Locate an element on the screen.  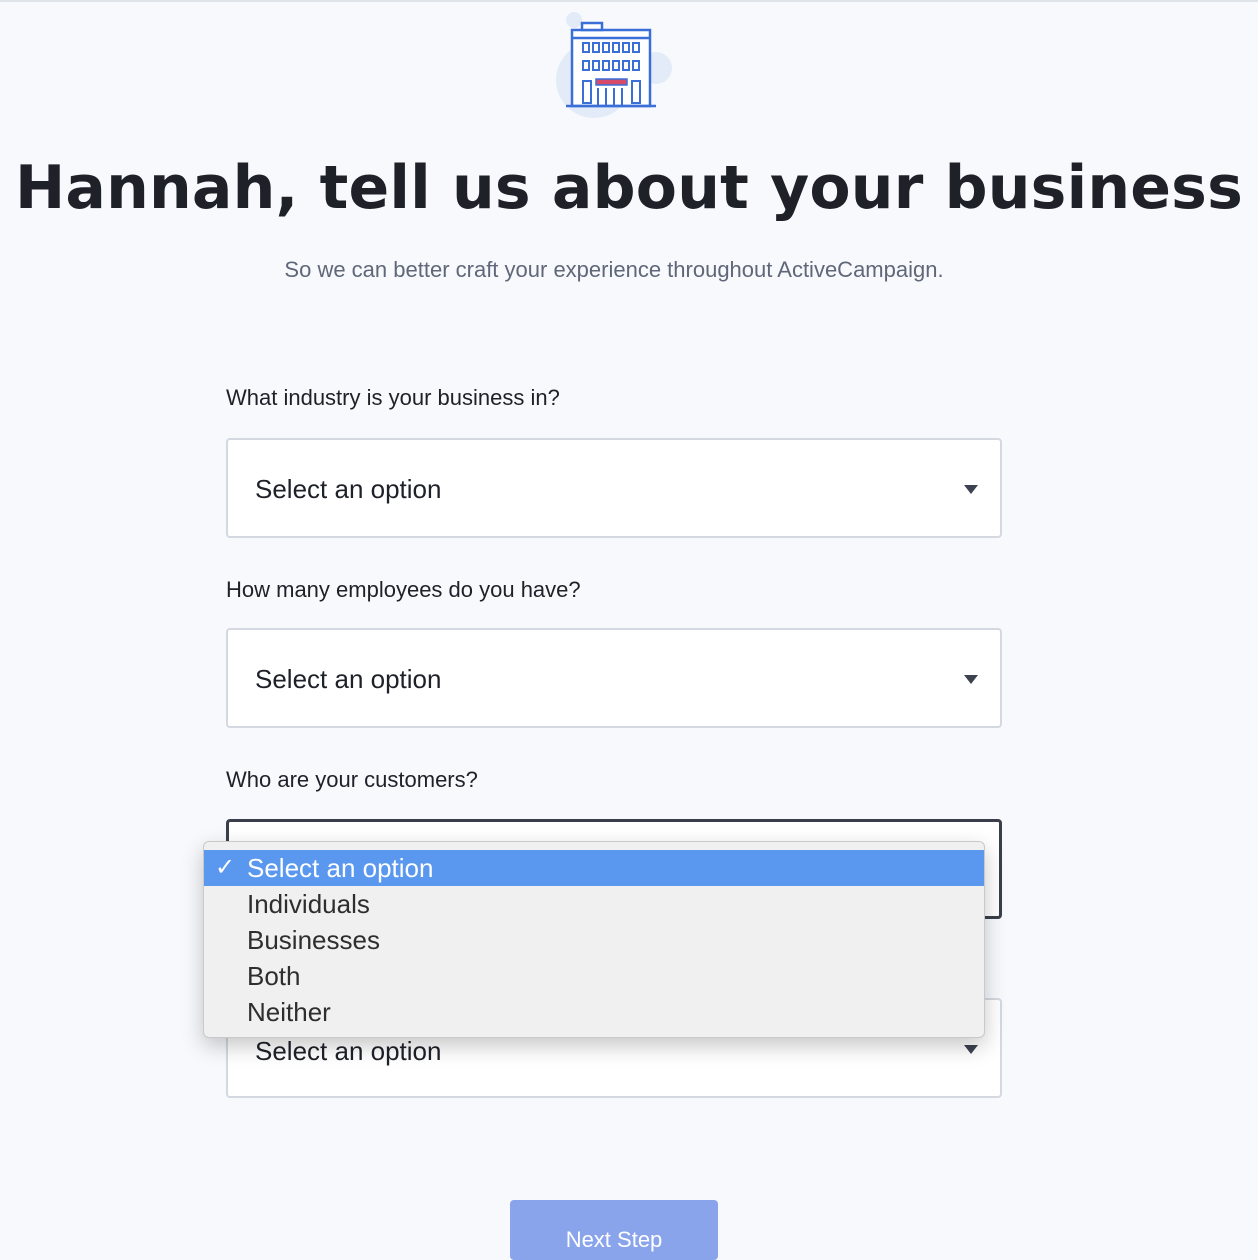
checkmark-icon: ✓ is located at coordinates (225, 867).